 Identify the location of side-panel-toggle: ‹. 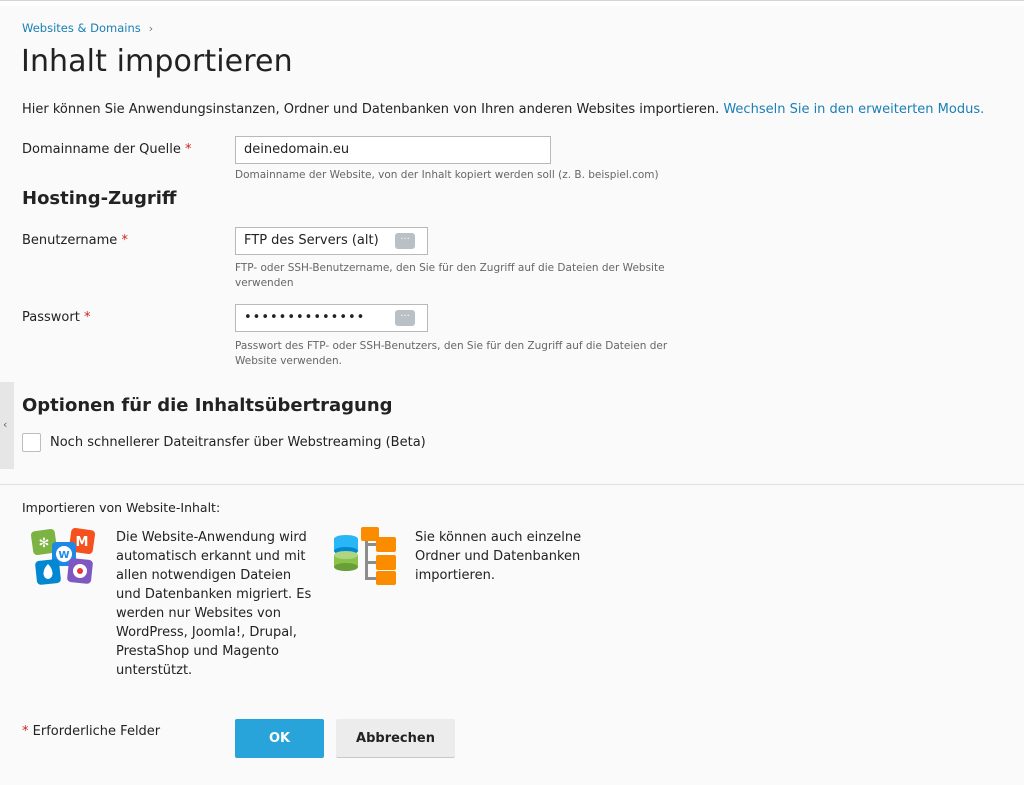
(7, 425).